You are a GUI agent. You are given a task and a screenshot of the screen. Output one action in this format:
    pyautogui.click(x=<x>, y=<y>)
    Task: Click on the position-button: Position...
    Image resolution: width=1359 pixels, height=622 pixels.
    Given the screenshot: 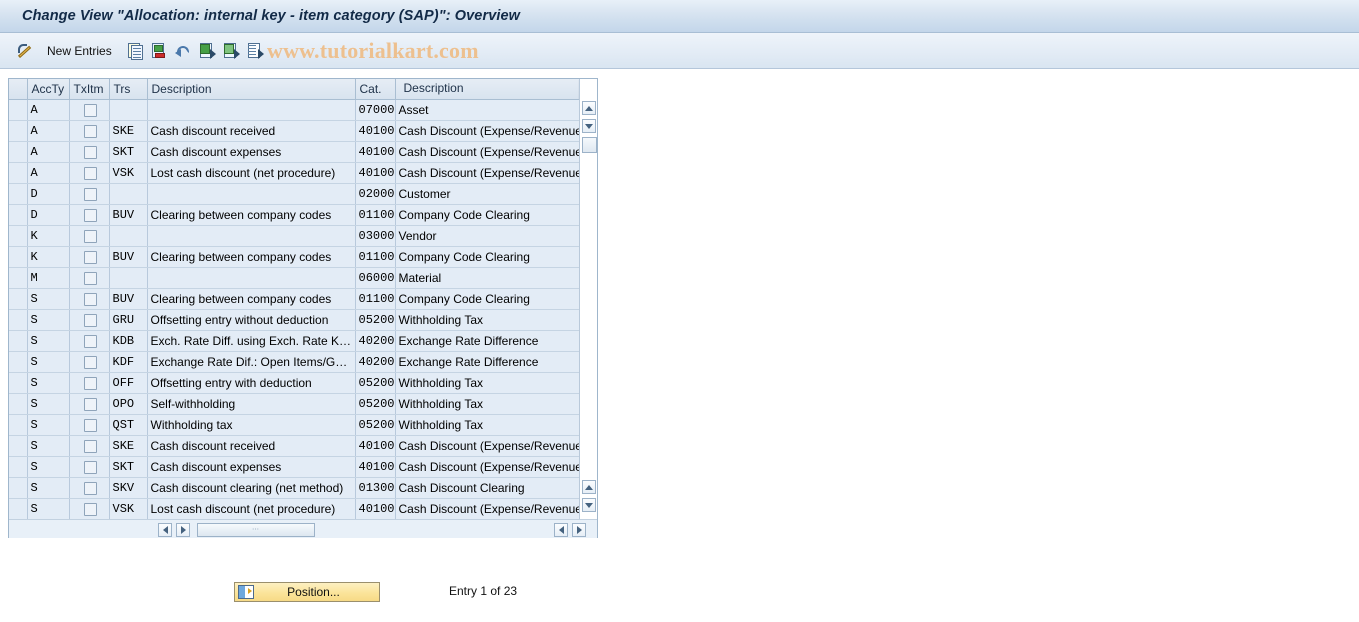 What is the action you would take?
    pyautogui.click(x=307, y=592)
    